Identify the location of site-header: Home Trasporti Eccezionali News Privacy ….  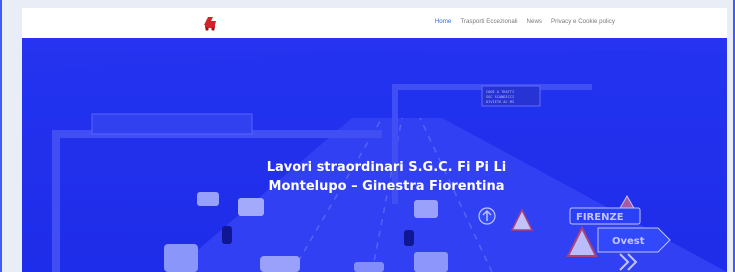
(374, 23).